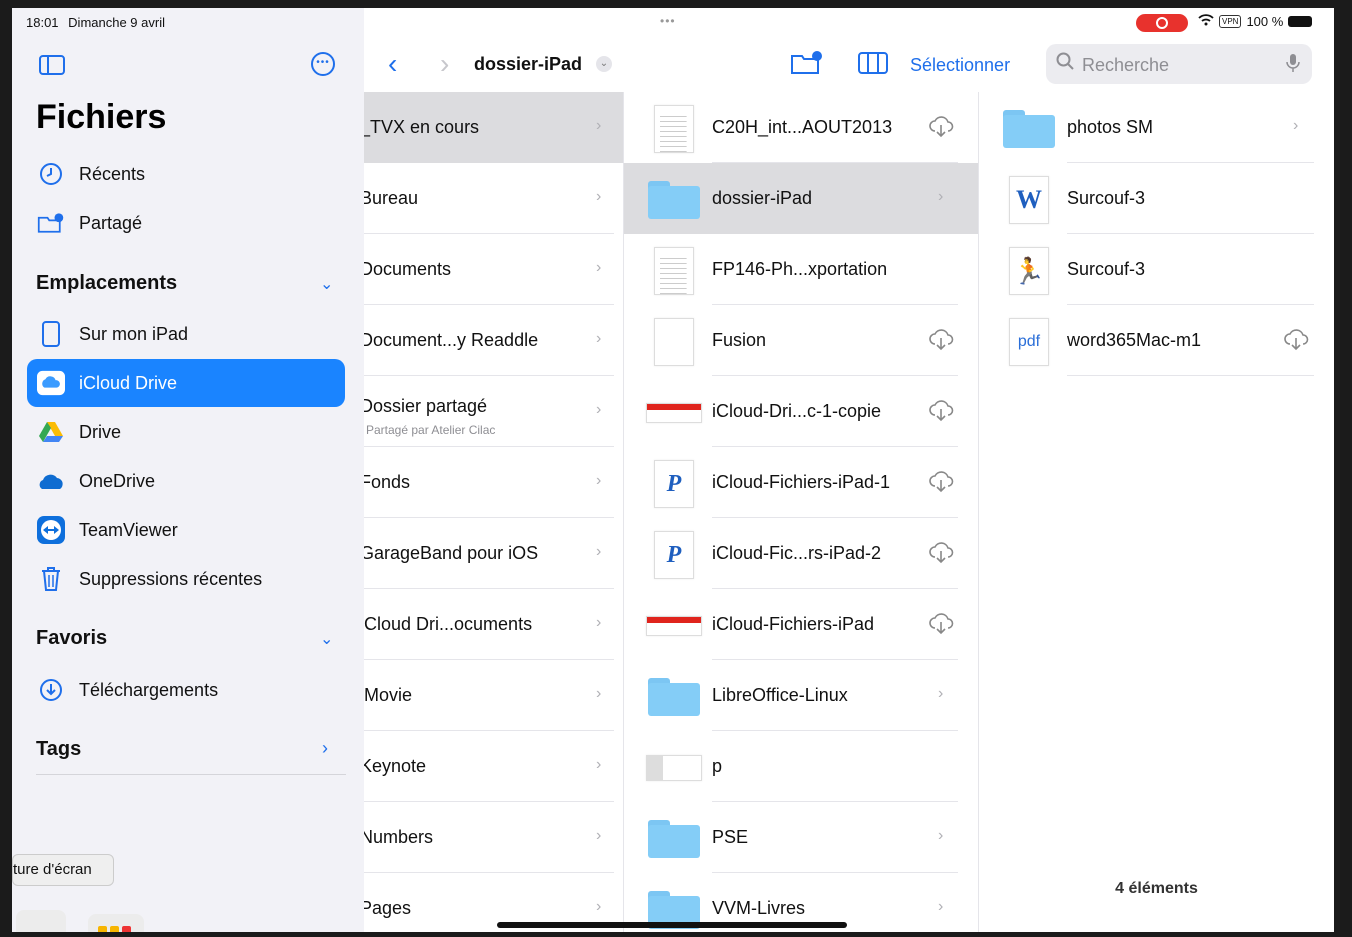  I want to click on sidebar-item-drive: Drive, so click(186, 432).